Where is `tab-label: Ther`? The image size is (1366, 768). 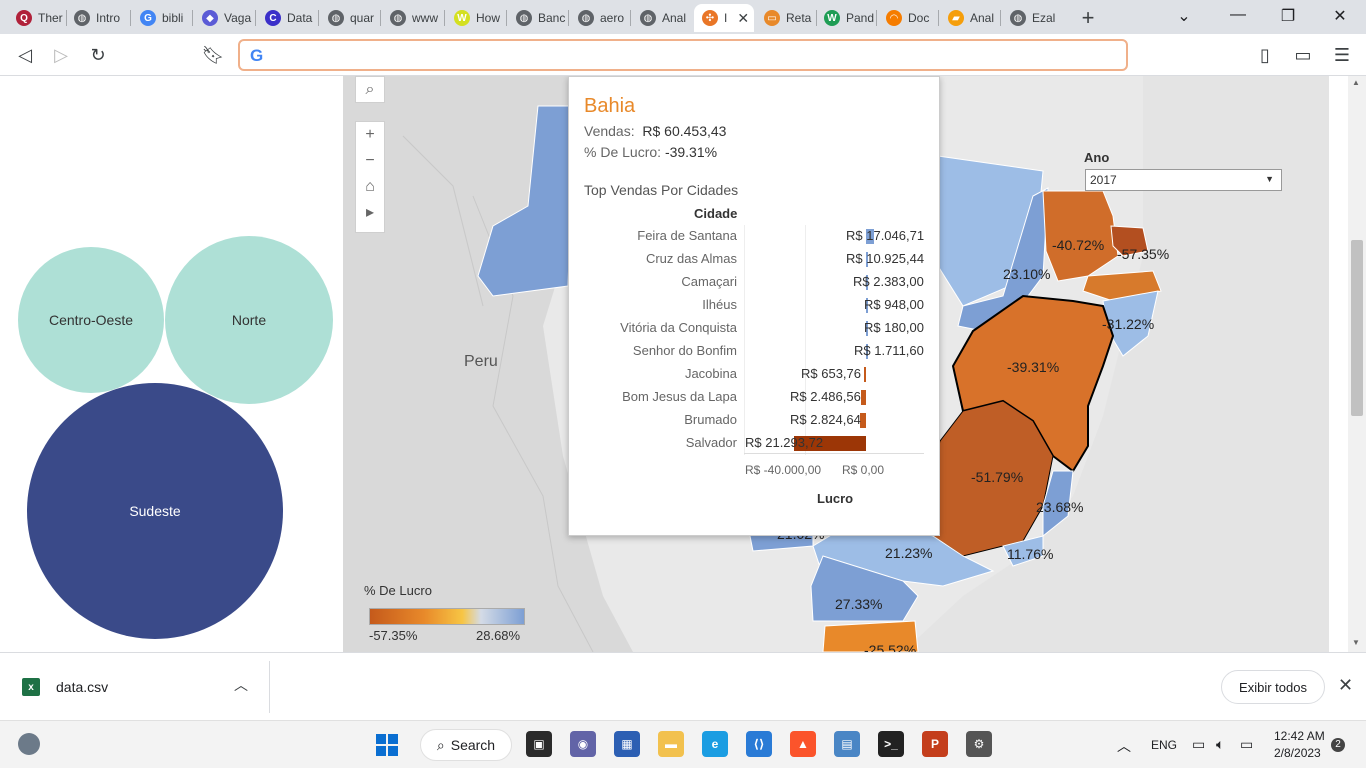
tab-label: Ther is located at coordinates (50, 18).